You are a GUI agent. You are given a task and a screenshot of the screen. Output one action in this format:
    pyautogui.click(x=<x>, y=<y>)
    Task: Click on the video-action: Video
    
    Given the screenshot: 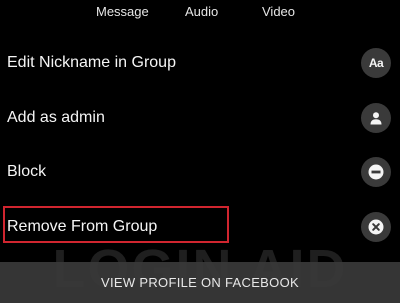 What is the action you would take?
    pyautogui.click(x=278, y=11)
    